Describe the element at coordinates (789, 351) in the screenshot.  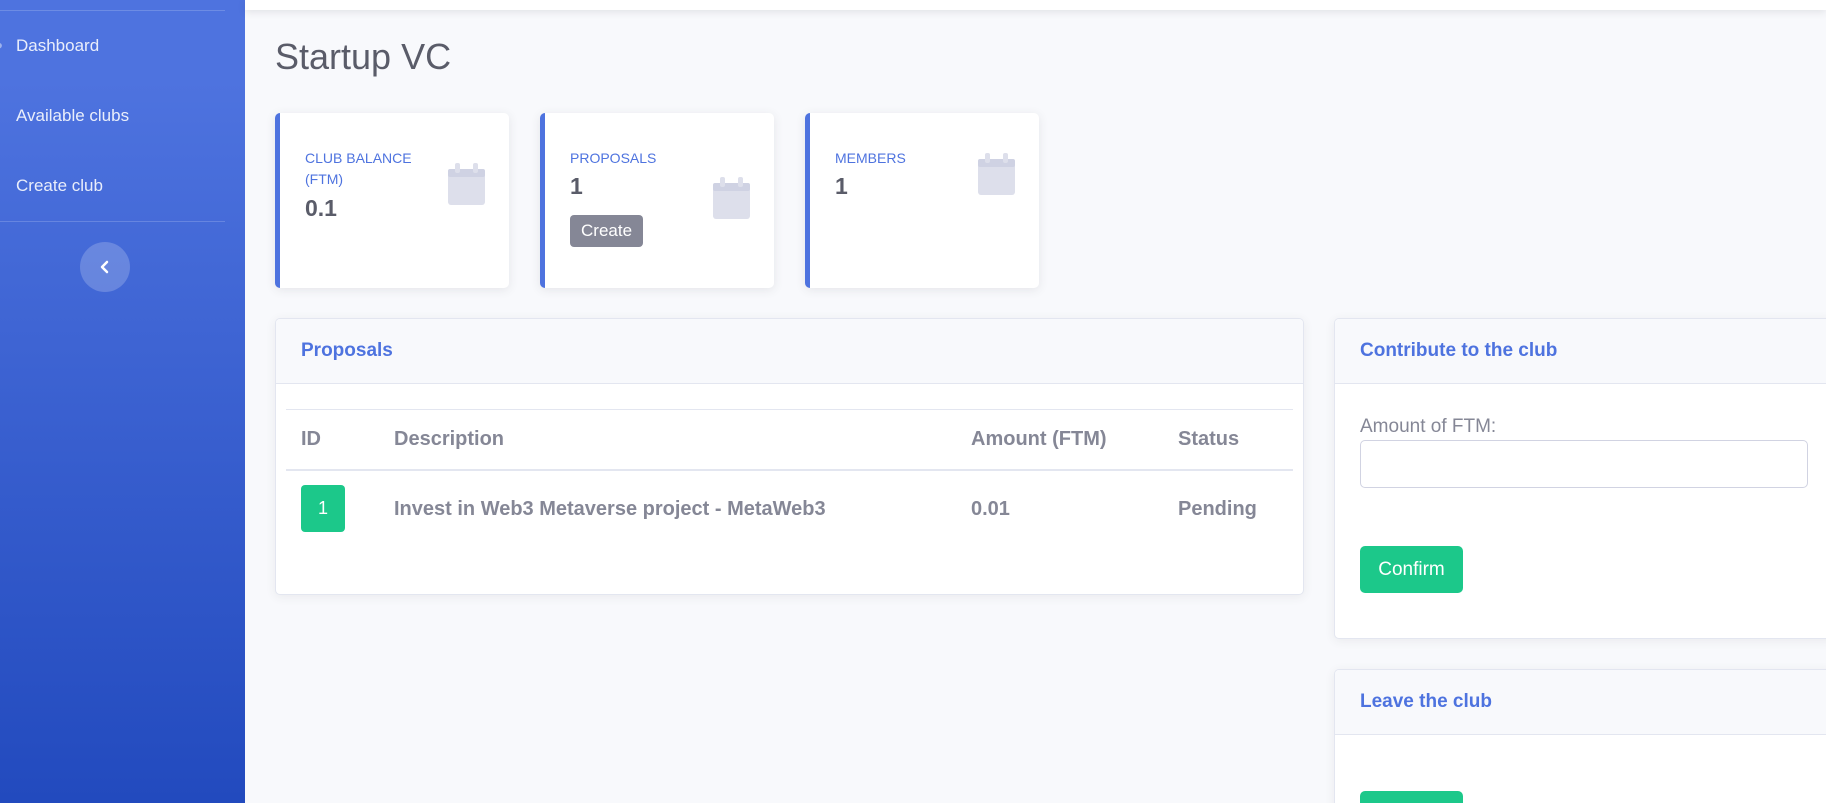
I see `proposals-panel-title: Proposals` at that location.